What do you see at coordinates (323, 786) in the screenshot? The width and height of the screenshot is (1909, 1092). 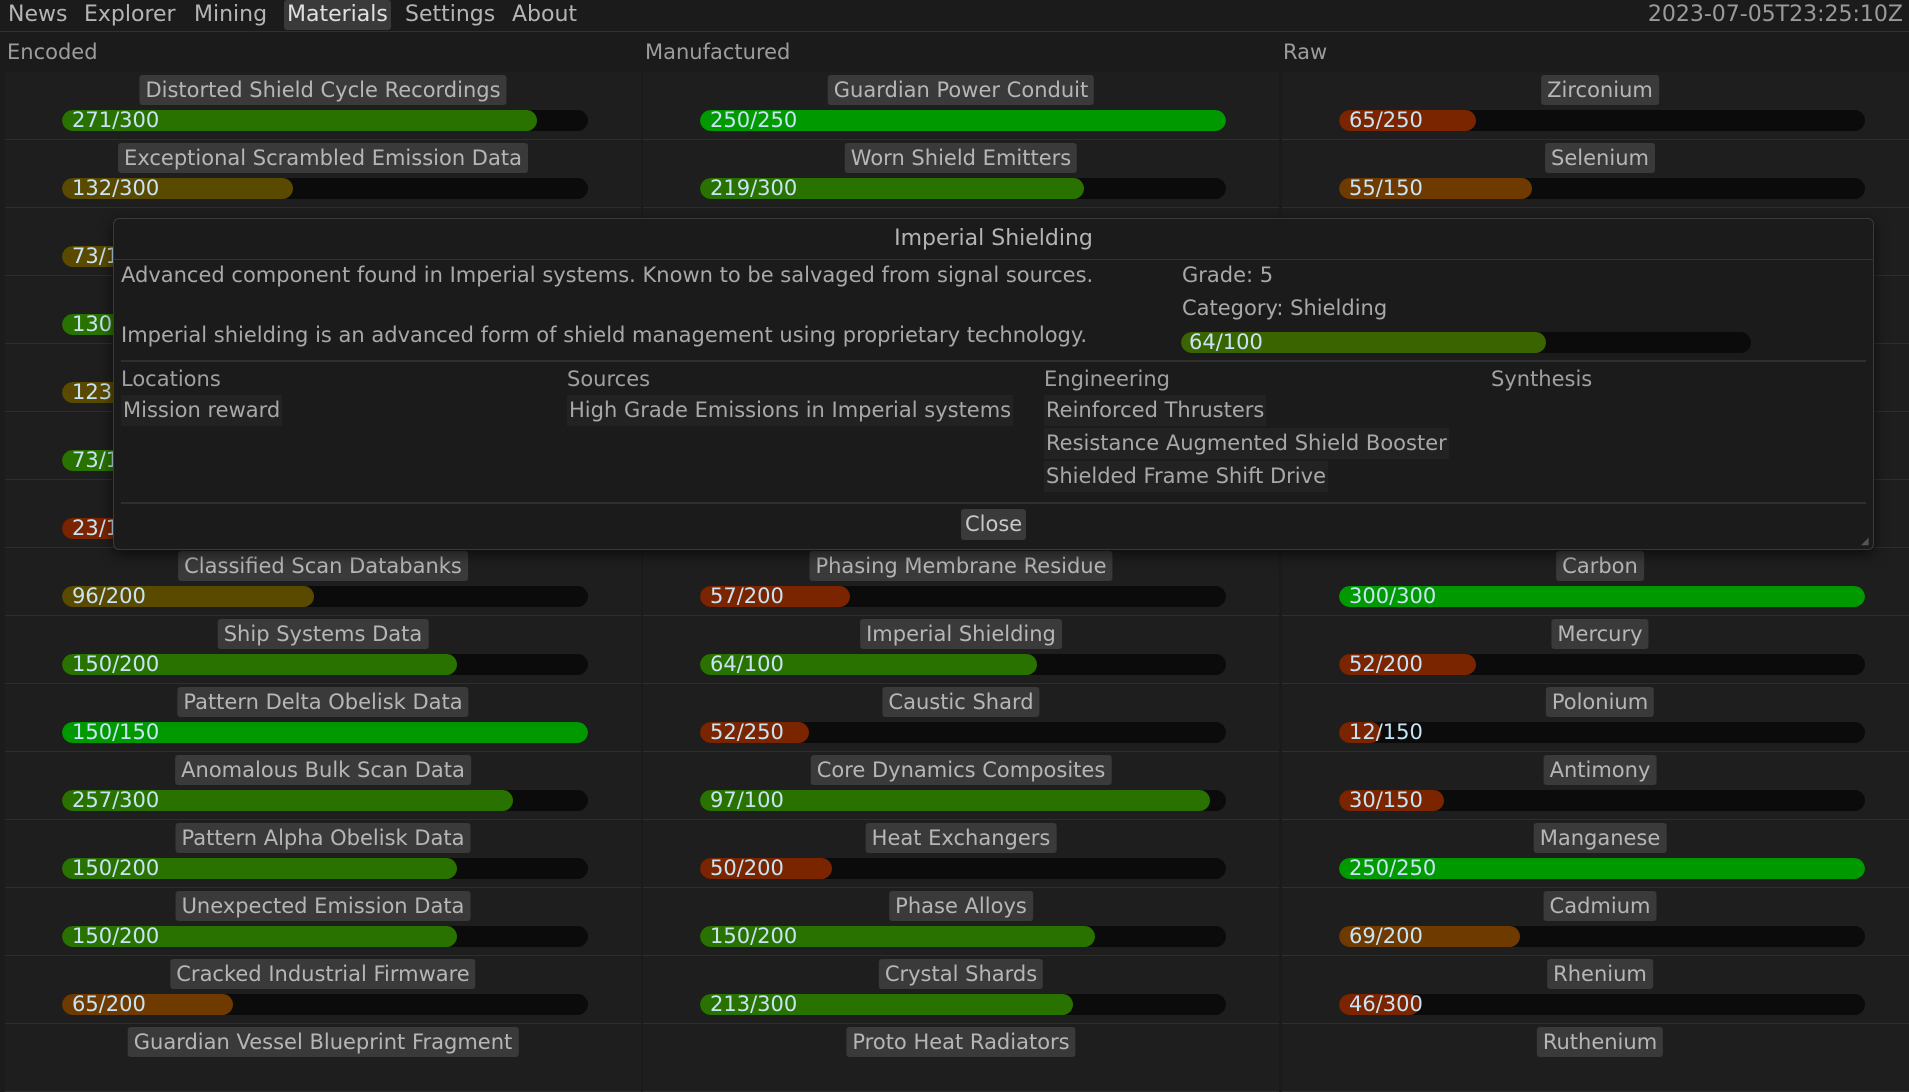 I see `material-row: Anomalous Bulk Scan Data 257/300` at bounding box center [323, 786].